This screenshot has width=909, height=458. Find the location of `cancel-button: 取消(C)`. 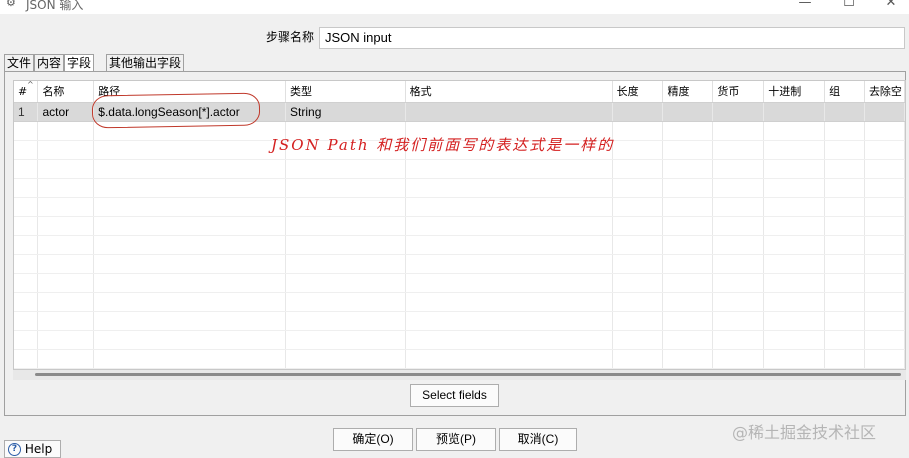

cancel-button: 取消(C) is located at coordinates (538, 439).